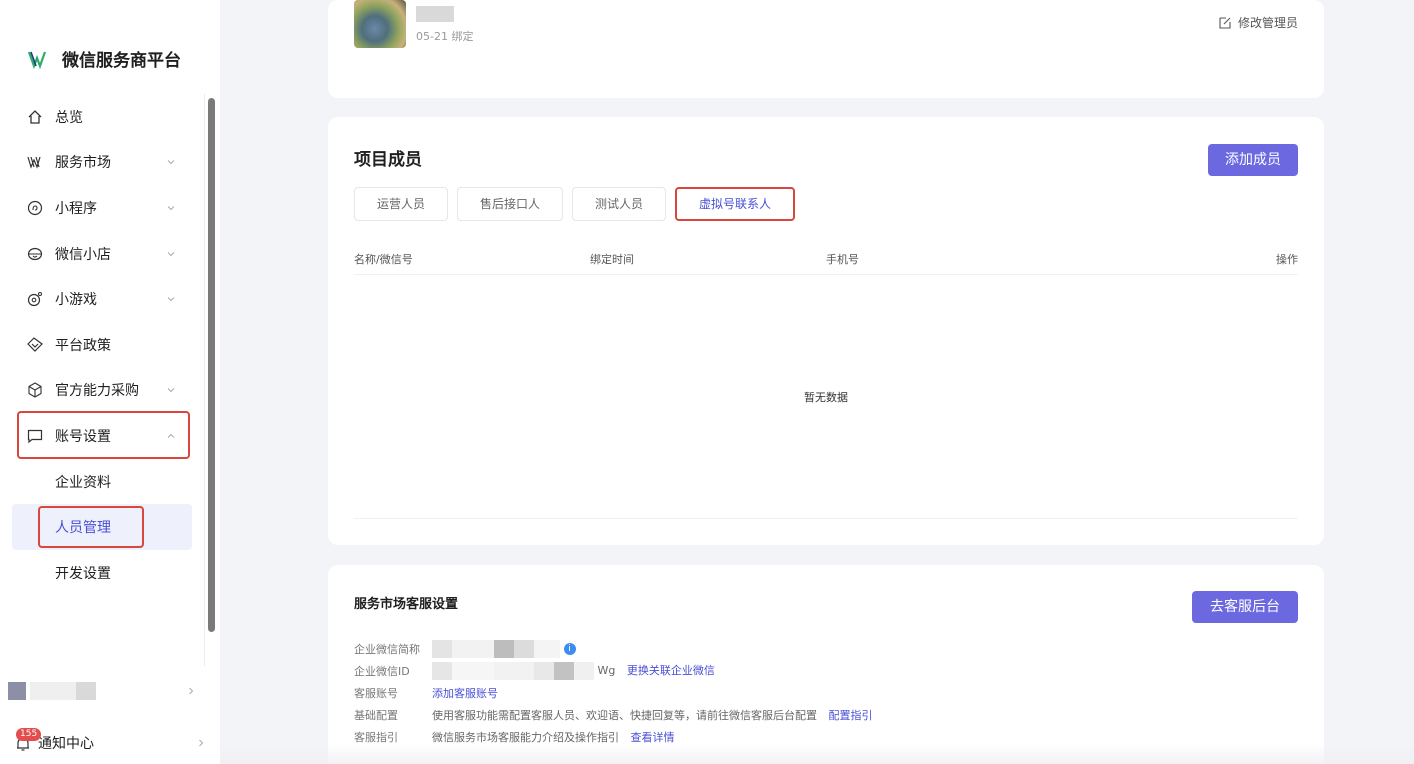  I want to click on admin-bind-date: 05-21 绑定, so click(445, 36).